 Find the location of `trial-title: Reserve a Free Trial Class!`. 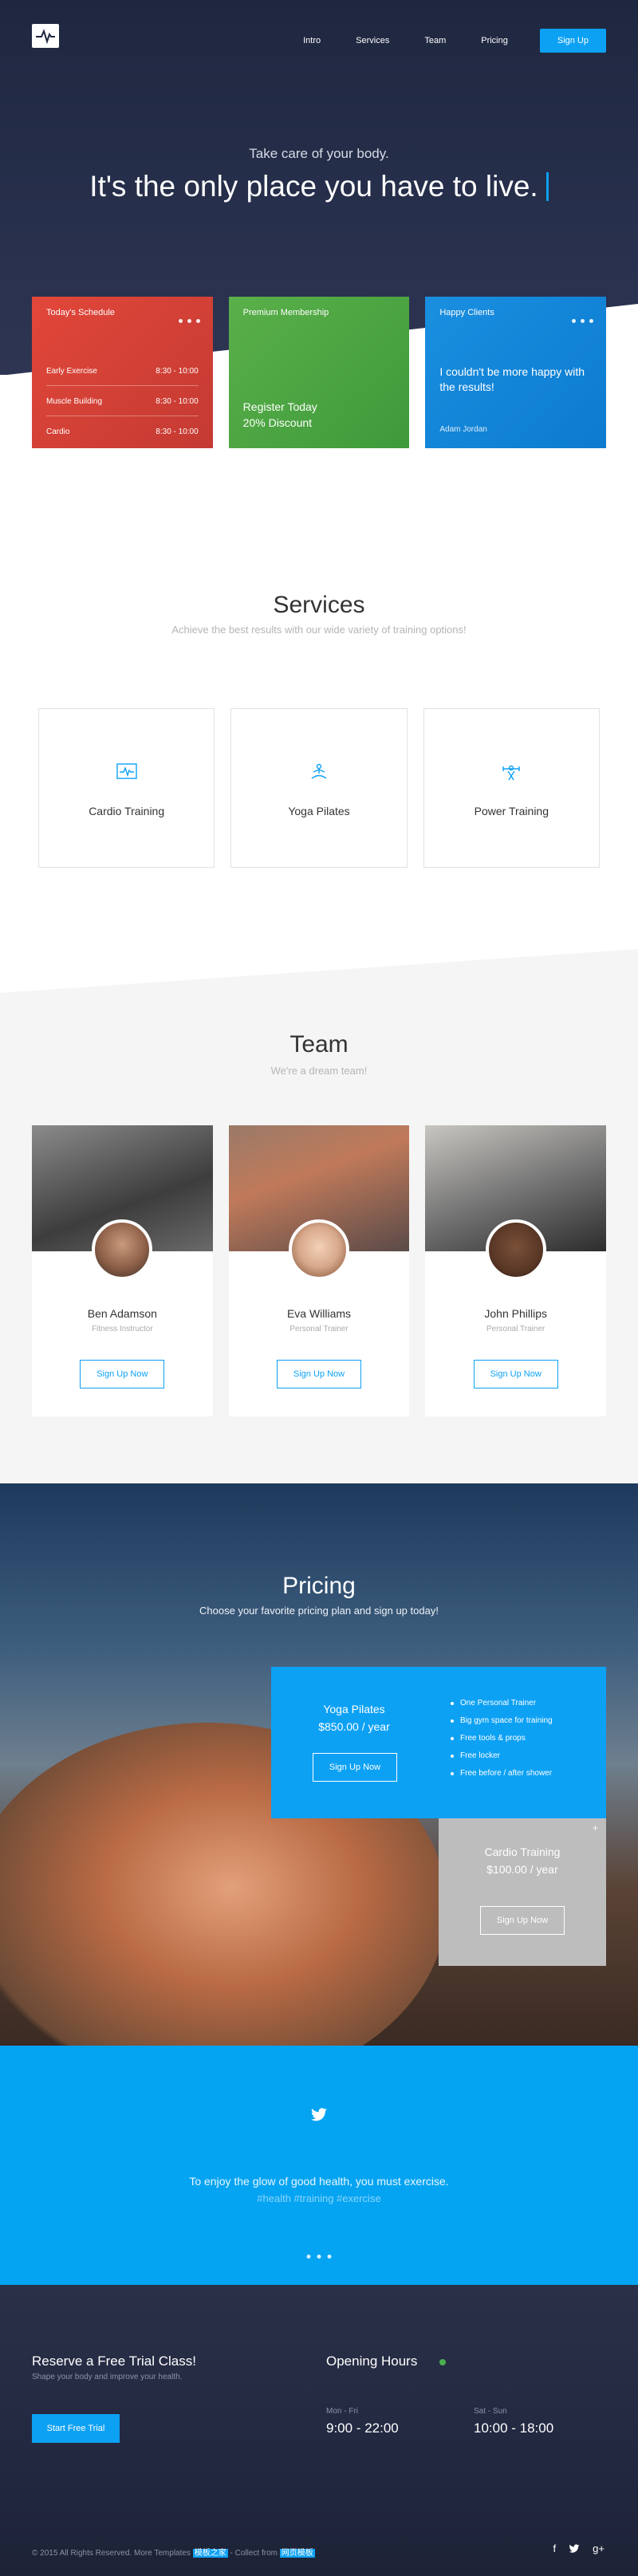

trial-title: Reserve a Free Trial Class! is located at coordinates (114, 2361).